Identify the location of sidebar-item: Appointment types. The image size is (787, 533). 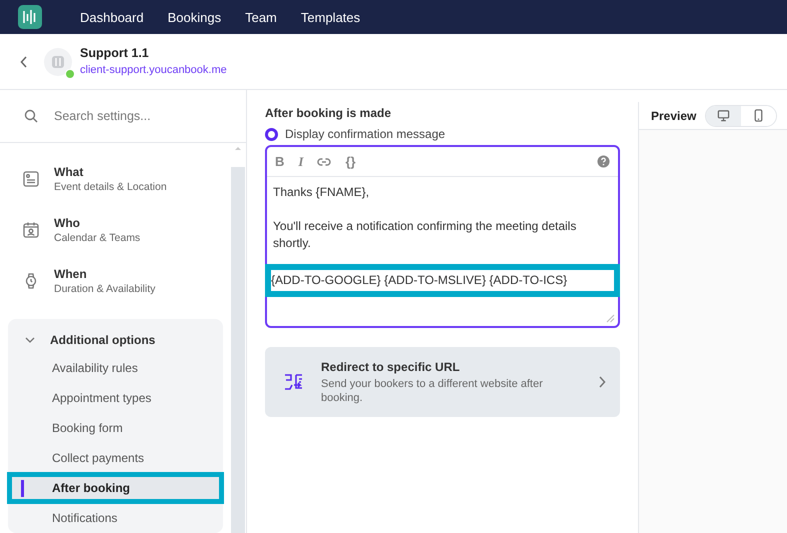
(115, 397).